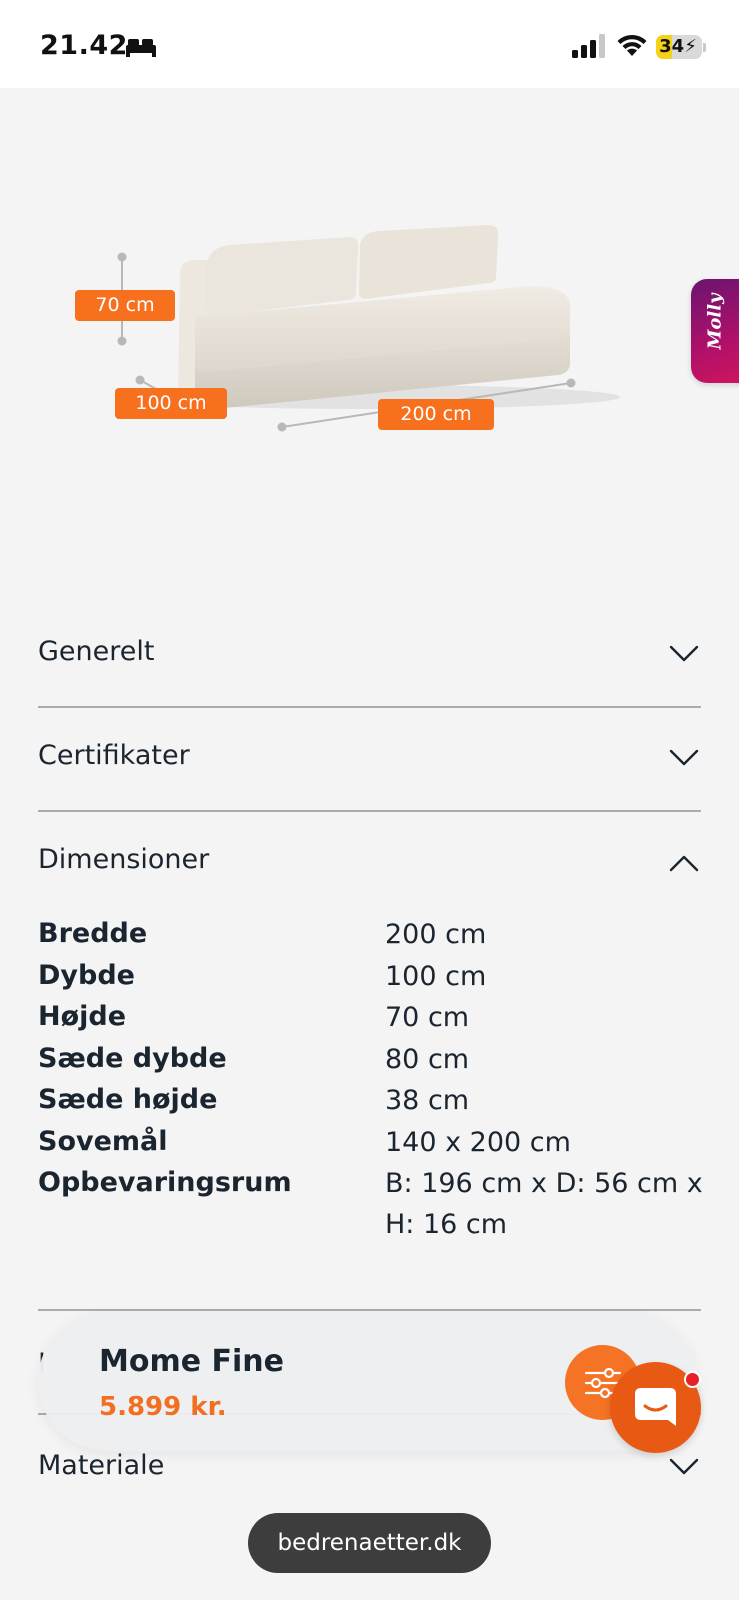  What do you see at coordinates (369, 1543) in the screenshot?
I see `url-bar: bedrenaetter.dk` at bounding box center [369, 1543].